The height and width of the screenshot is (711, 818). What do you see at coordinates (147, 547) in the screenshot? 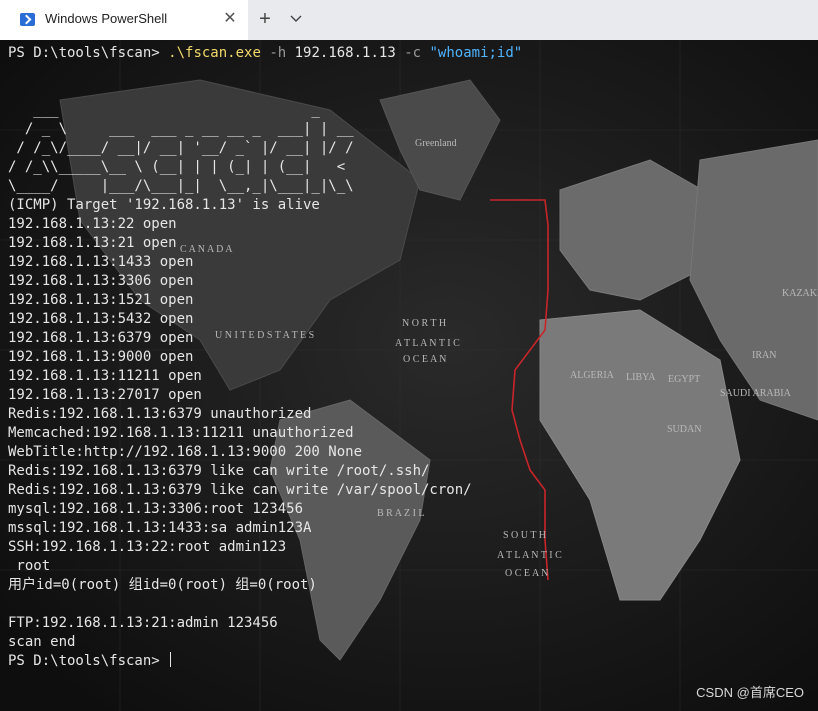
I see `output-line: SSH:192.168.1.13:22:root admin123` at bounding box center [147, 547].